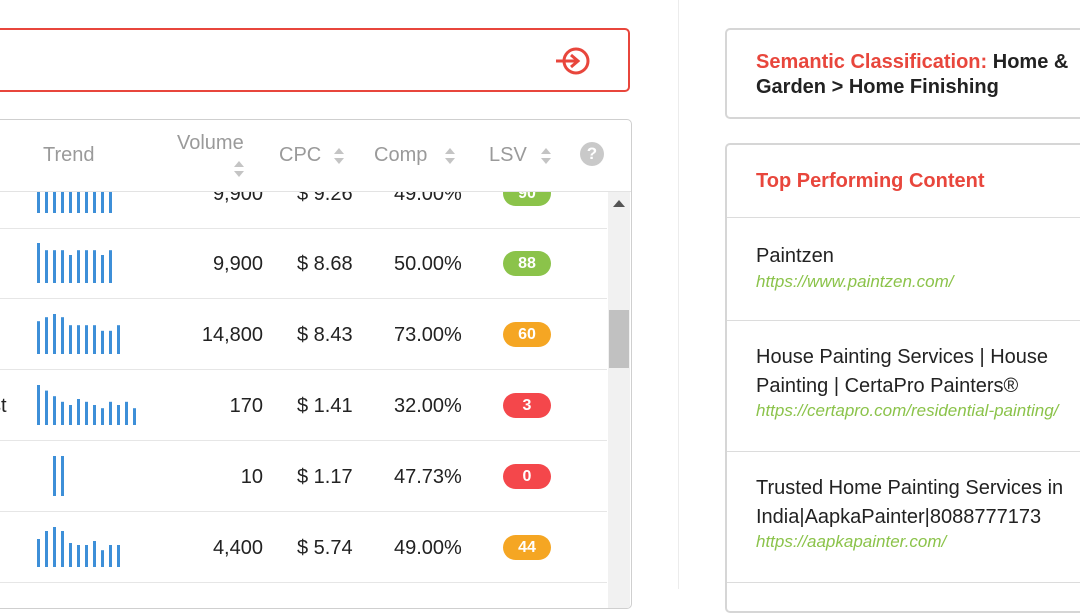 This screenshot has height=613, width=1080. What do you see at coordinates (872, 62) in the screenshot?
I see `semantic-label: Semantic Classification:` at bounding box center [872, 62].